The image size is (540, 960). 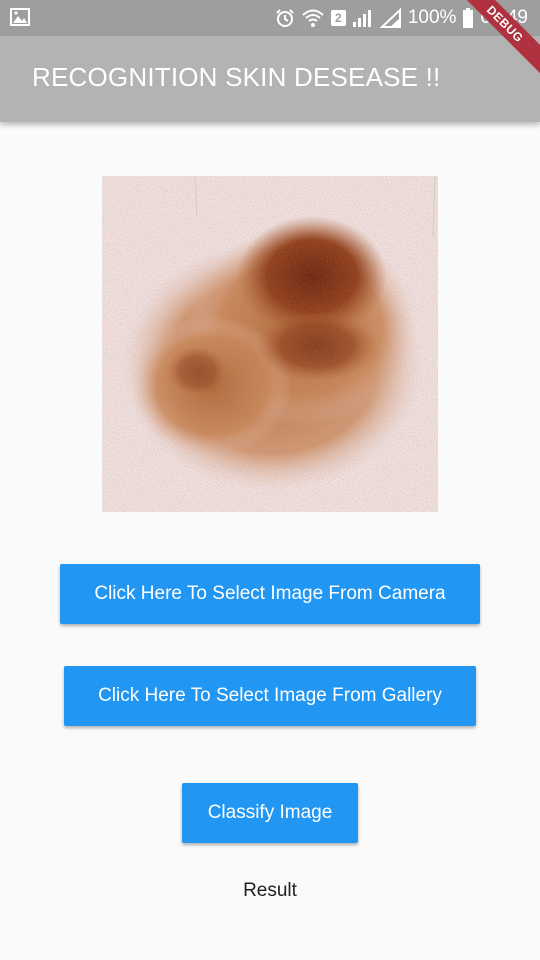 I want to click on classify-image-button: Classify Image, so click(x=270, y=813).